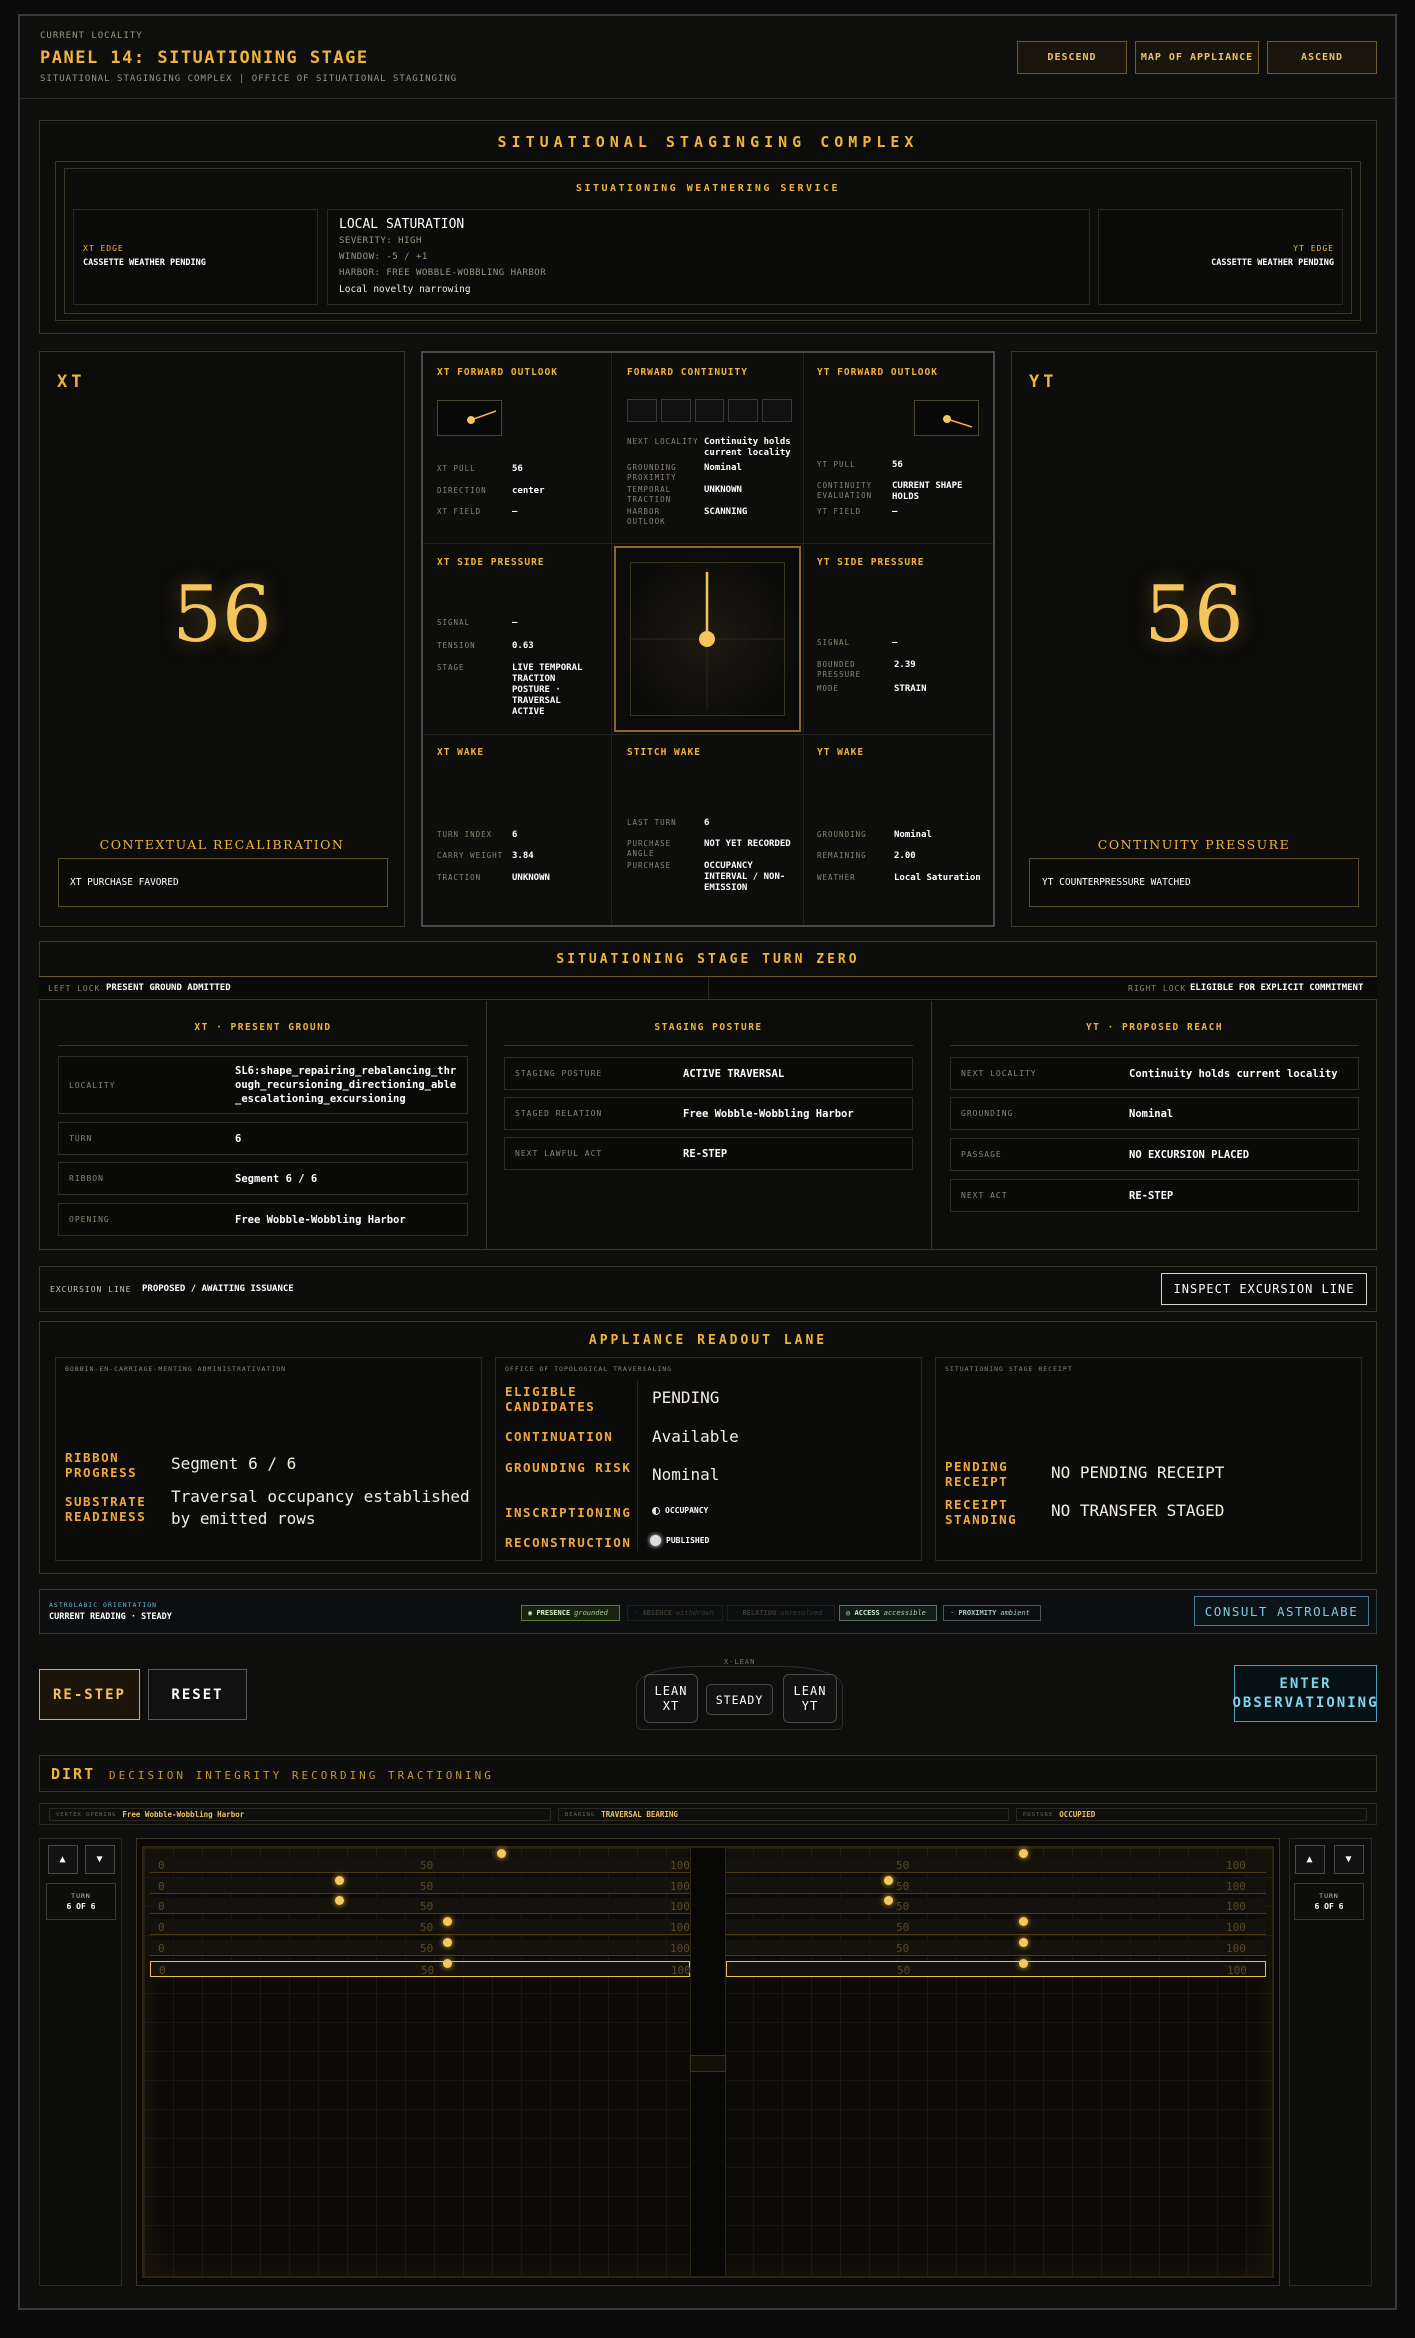 This screenshot has width=1415, height=2338. What do you see at coordinates (470, 855) in the screenshot?
I see `xtw-k2: CARRY WEIGHT` at bounding box center [470, 855].